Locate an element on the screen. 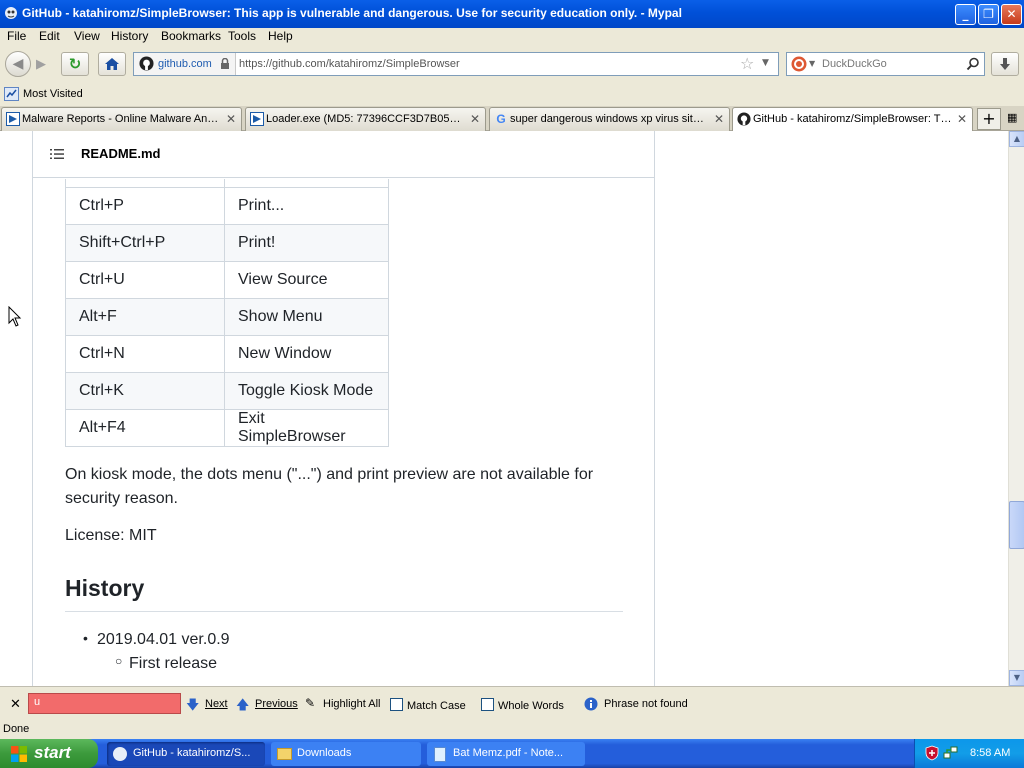  menu-edit: Edit is located at coordinates (49, 36).